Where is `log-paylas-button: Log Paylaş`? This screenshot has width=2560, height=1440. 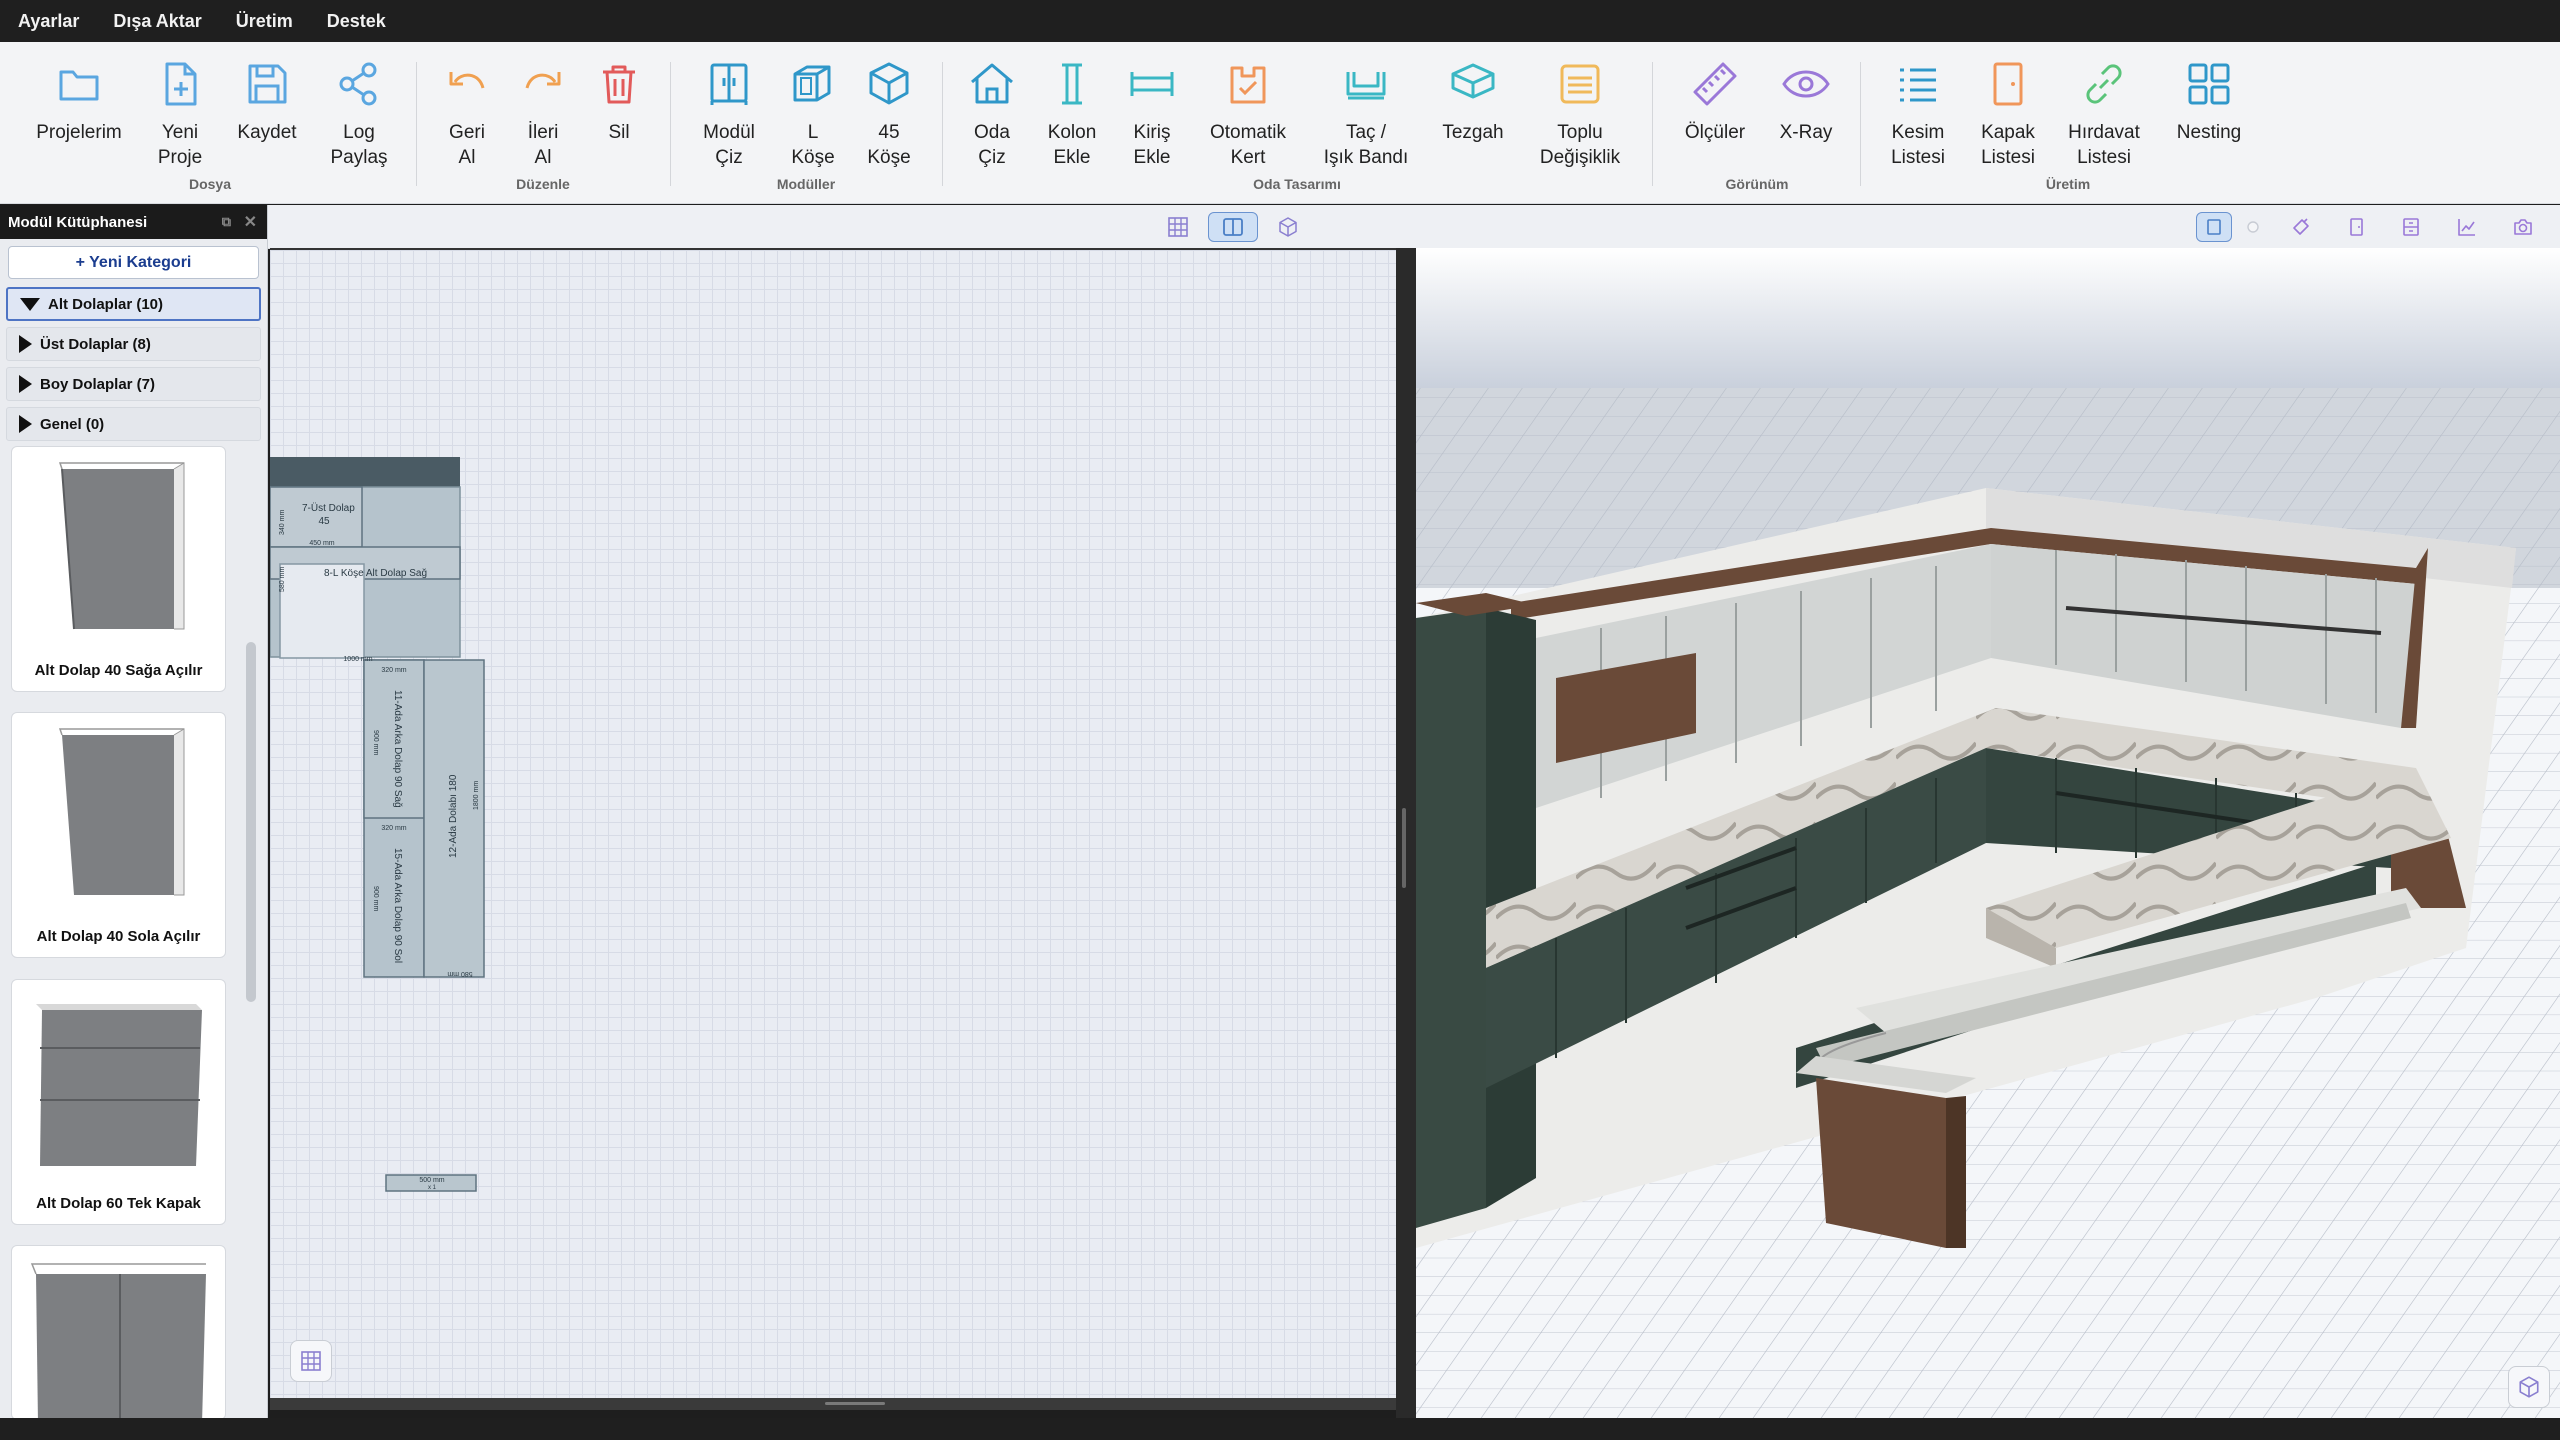
log-paylas-button: Log Paylaş is located at coordinates (359, 133).